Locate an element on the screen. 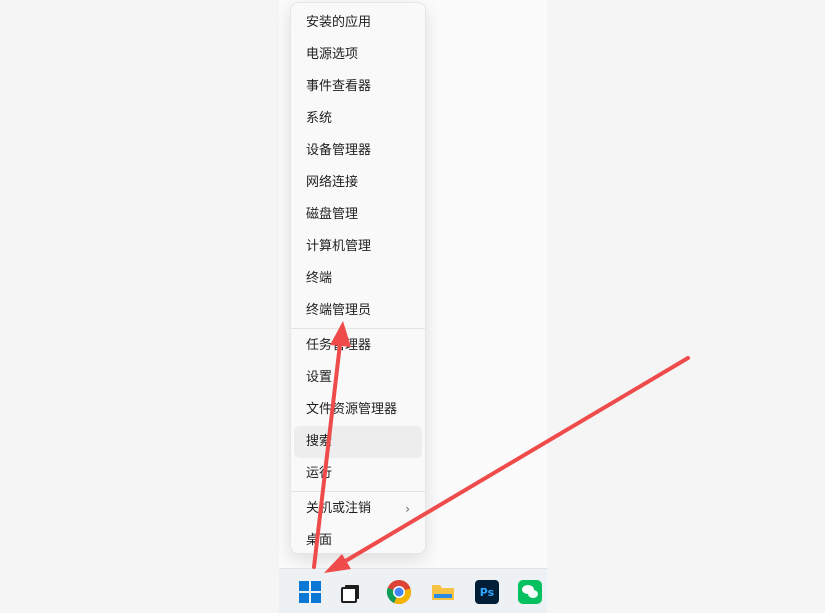 The height and width of the screenshot is (613, 825). photoshop-icon: Ps is located at coordinates (487, 592).